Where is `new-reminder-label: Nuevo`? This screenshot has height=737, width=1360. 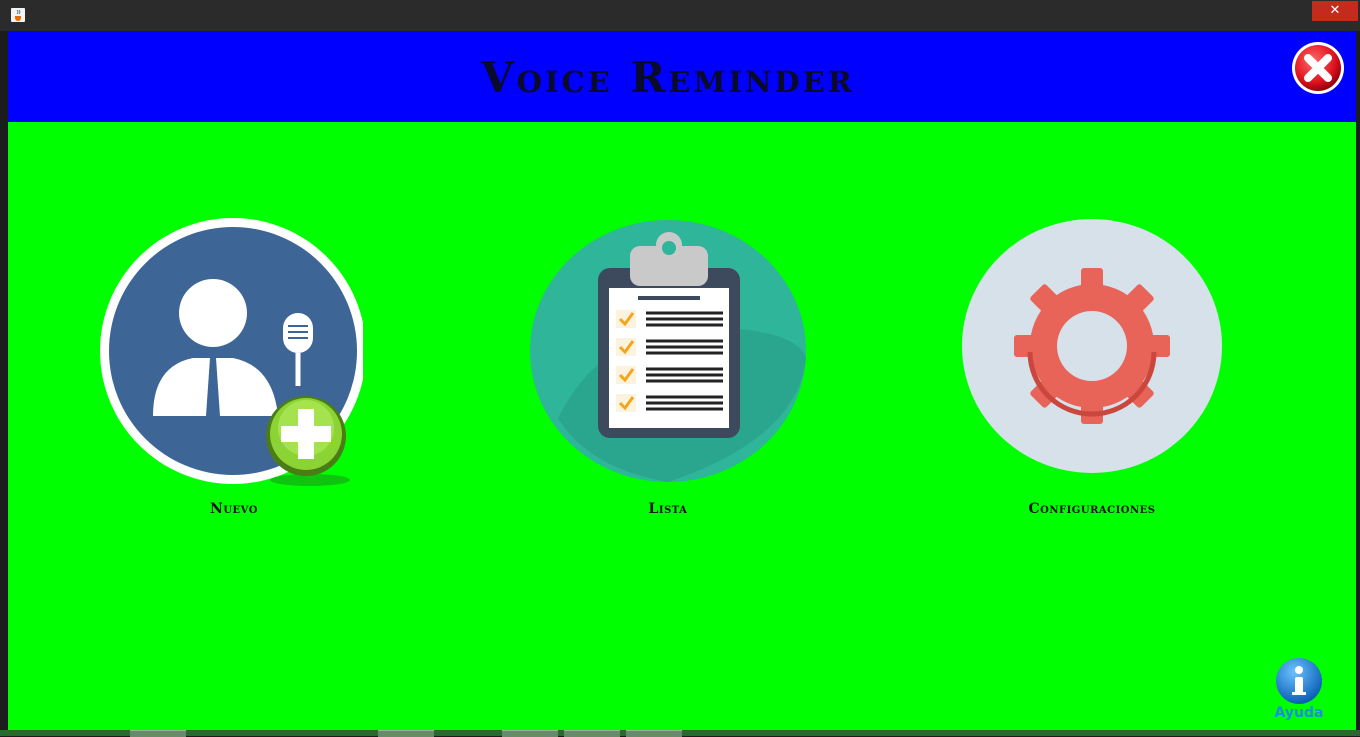
new-reminder-label: Nuevo is located at coordinates (234, 509).